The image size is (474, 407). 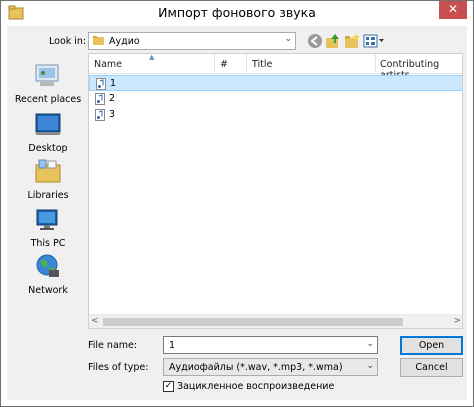 I want to click on sort-ascending-icon: ▲, so click(x=152, y=57).